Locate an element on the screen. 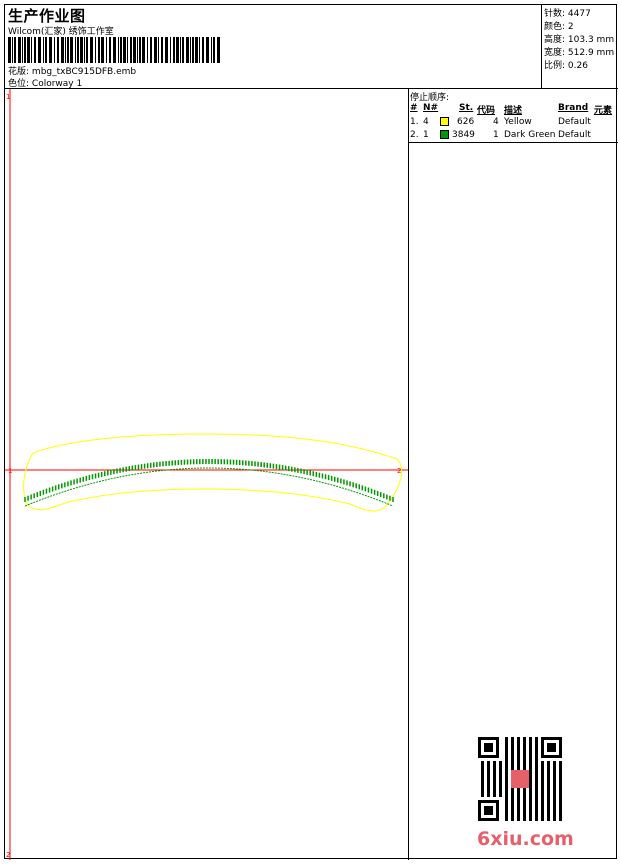  col-header-description: 描述 is located at coordinates (513, 111).